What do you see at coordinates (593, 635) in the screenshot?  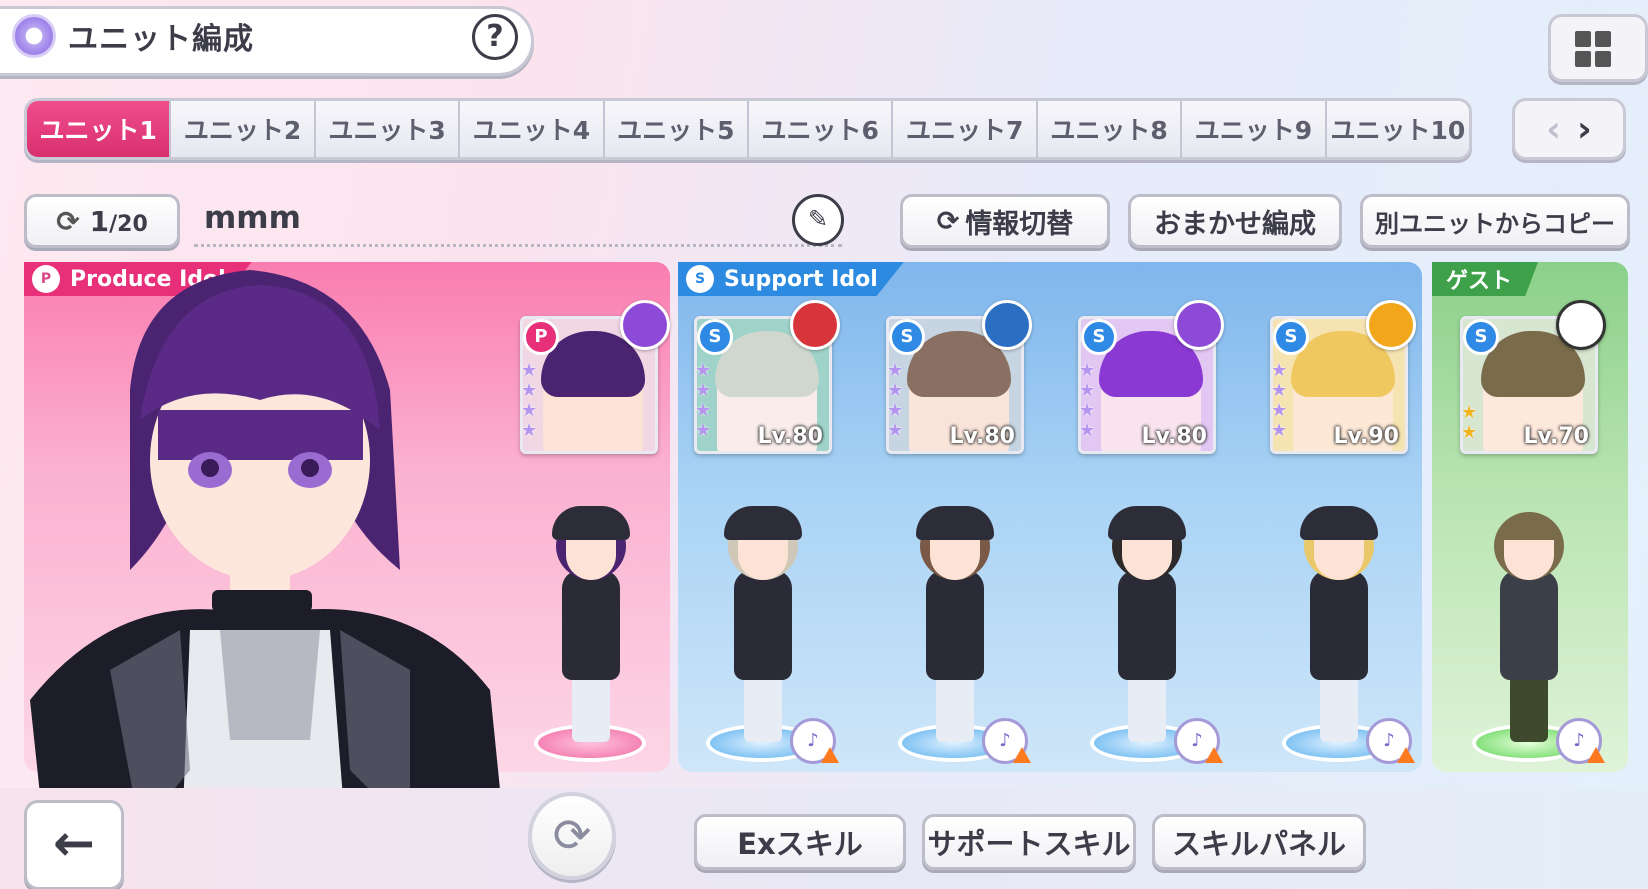 I see `produce-chibi-figure` at bounding box center [593, 635].